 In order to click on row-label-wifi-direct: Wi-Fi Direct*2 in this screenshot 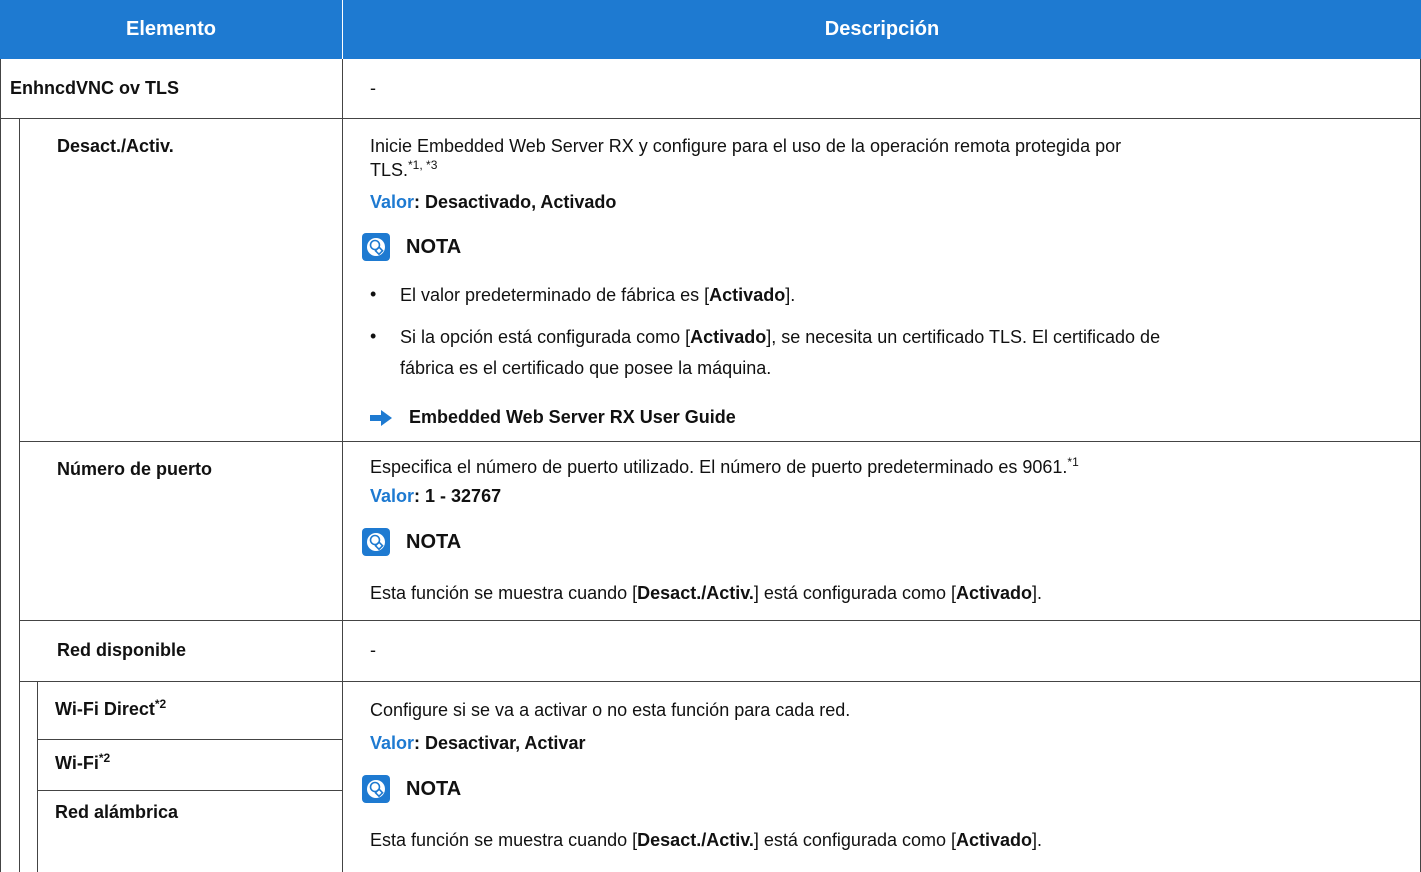, I will do `click(111, 708)`.